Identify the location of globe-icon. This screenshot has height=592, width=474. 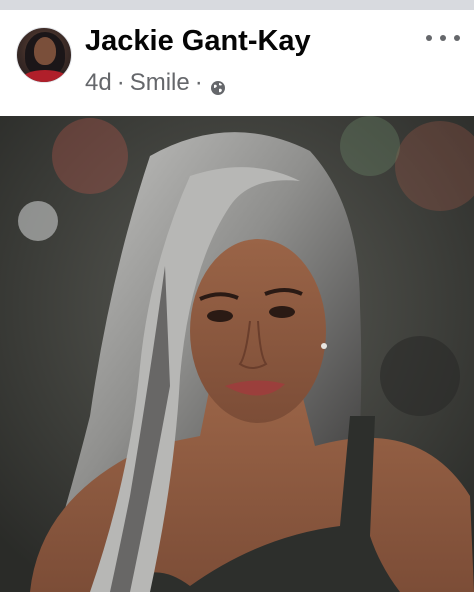
(218, 85).